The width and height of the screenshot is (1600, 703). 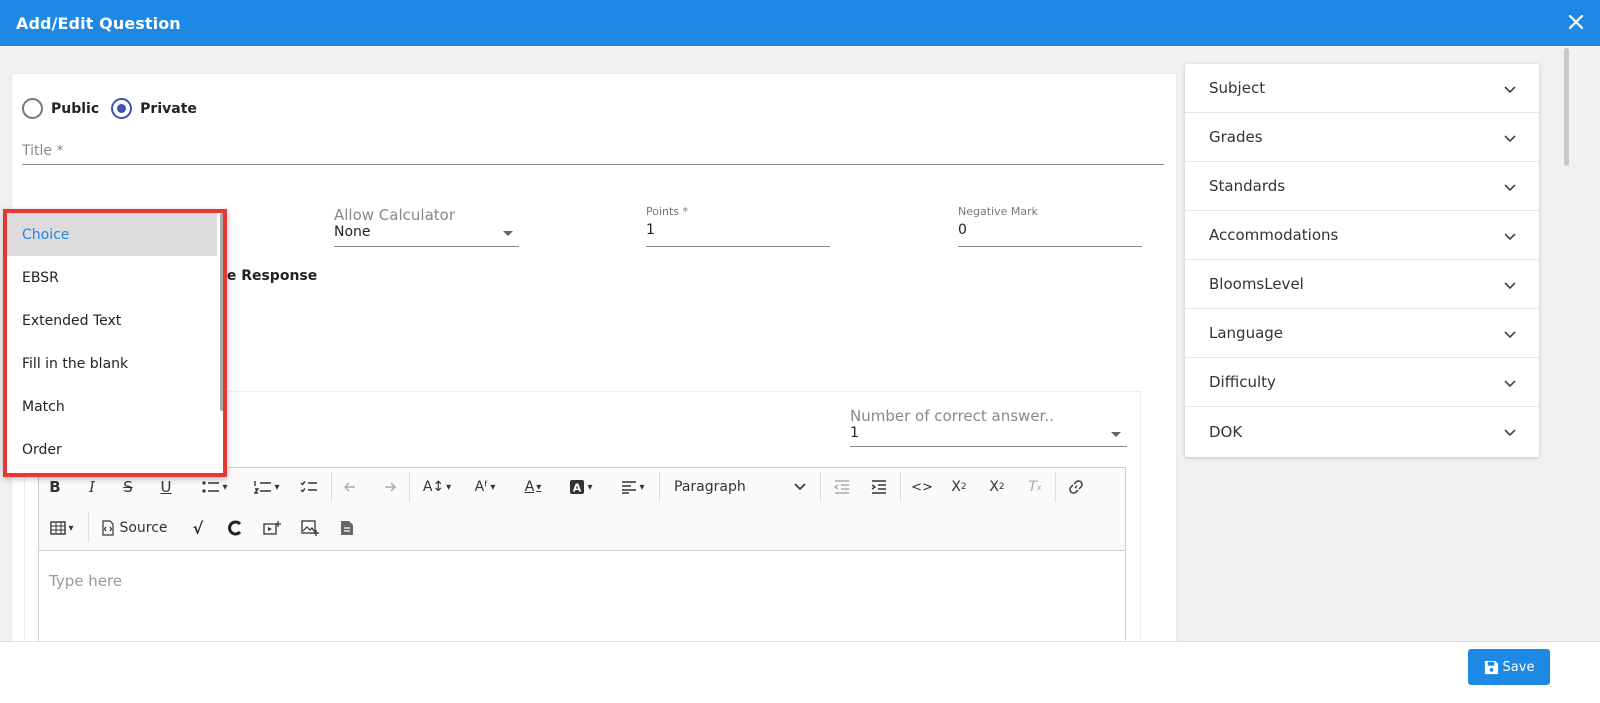 I want to click on accordion-accommodations: Accommodations, so click(x=1362, y=235).